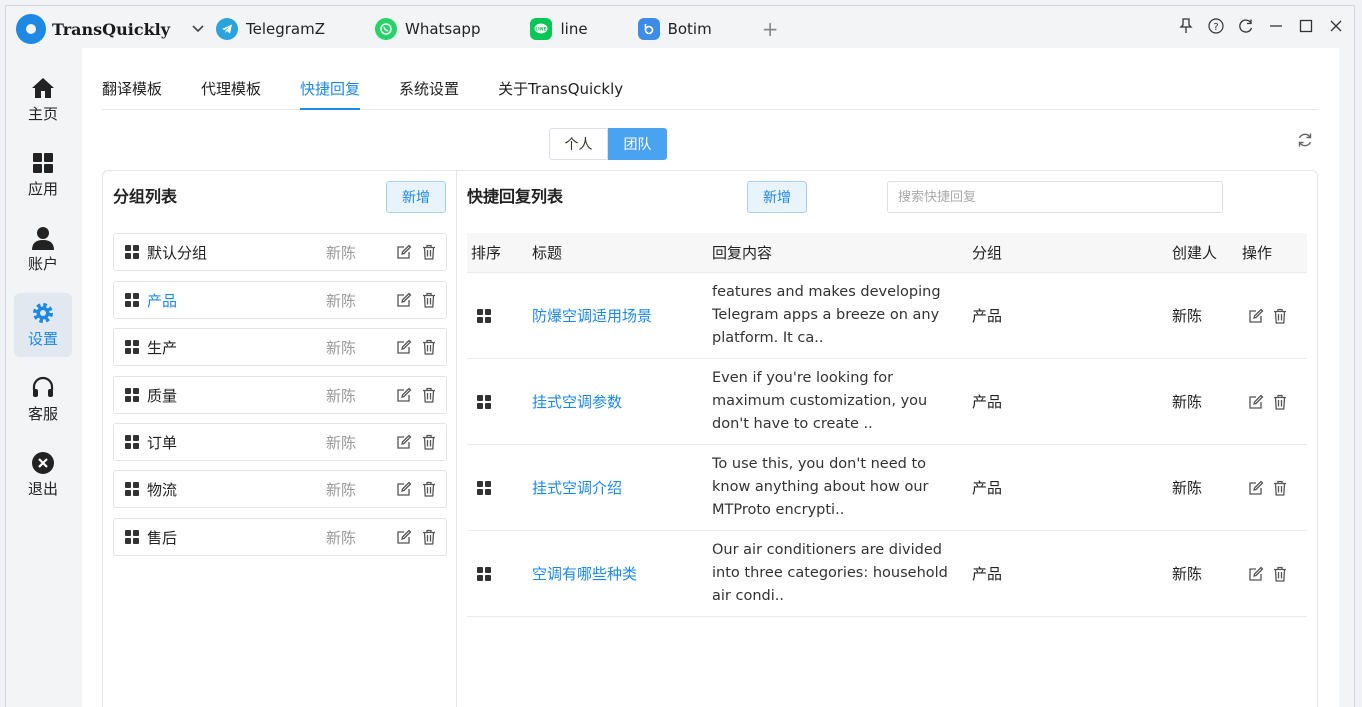 The width and height of the screenshot is (1362, 707). Describe the element at coordinates (637, 144) in the screenshot. I see `team-toggle-button: 团队` at that location.